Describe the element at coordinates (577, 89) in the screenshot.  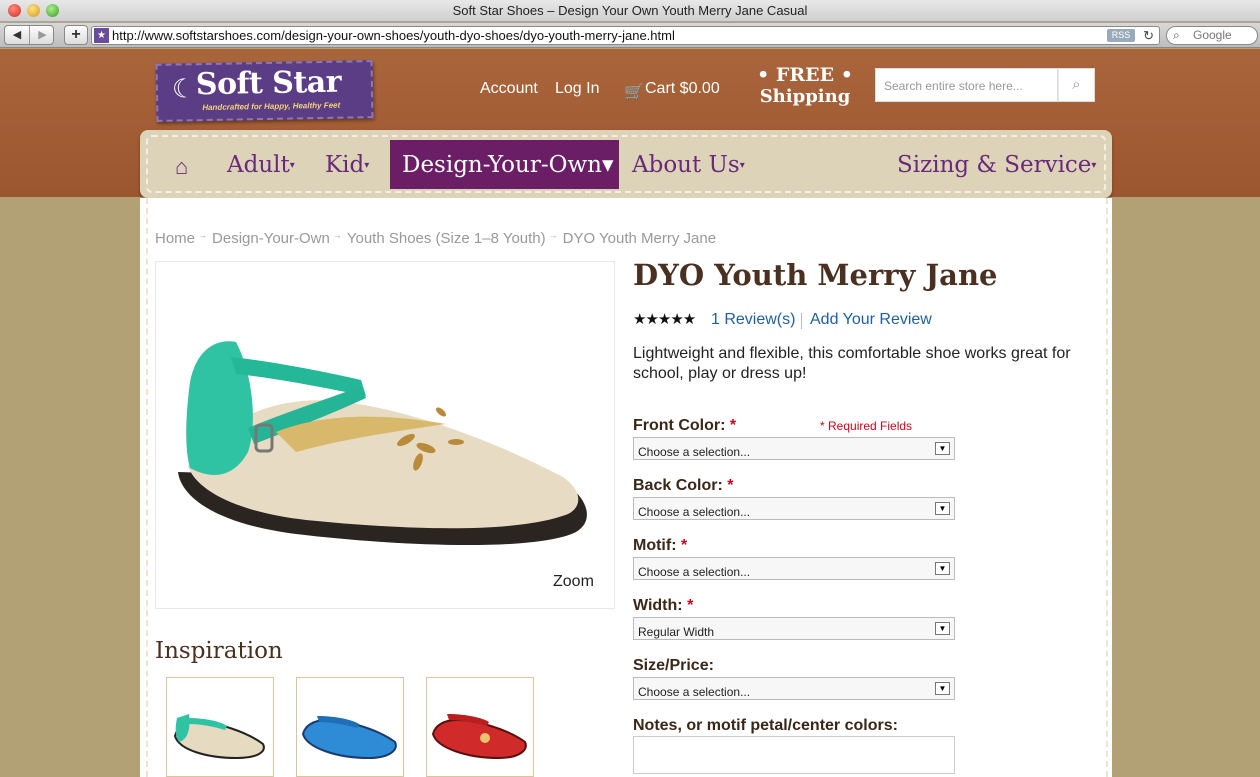
I see `login-link: Log In` at that location.